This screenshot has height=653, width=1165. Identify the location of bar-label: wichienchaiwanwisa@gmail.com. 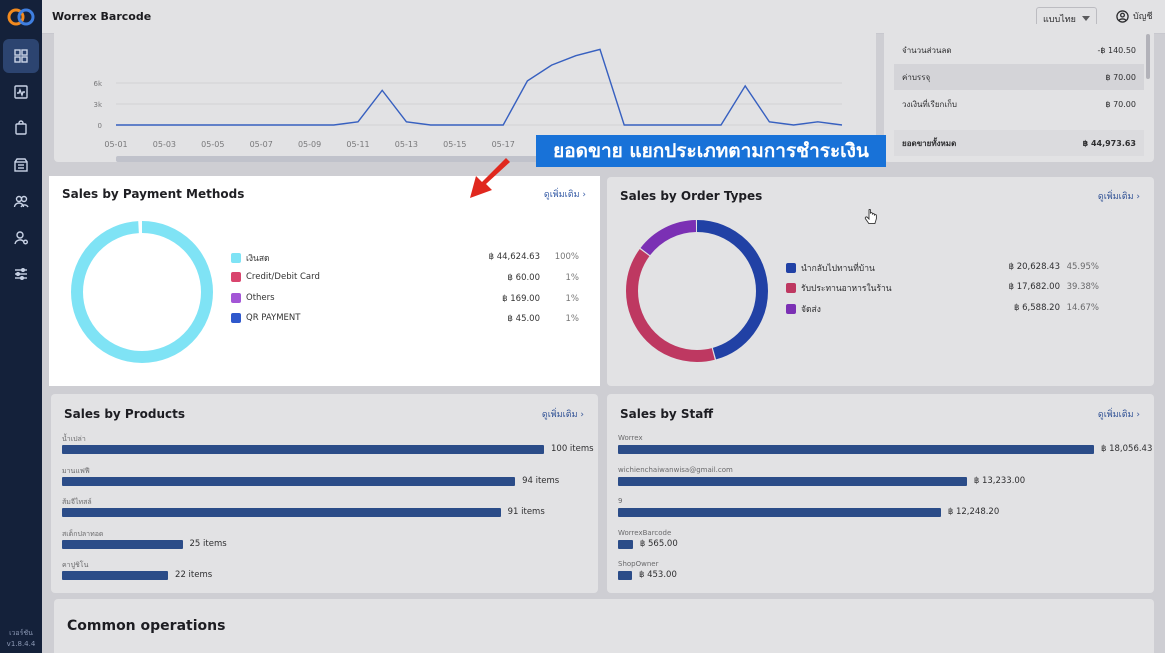
(675, 469).